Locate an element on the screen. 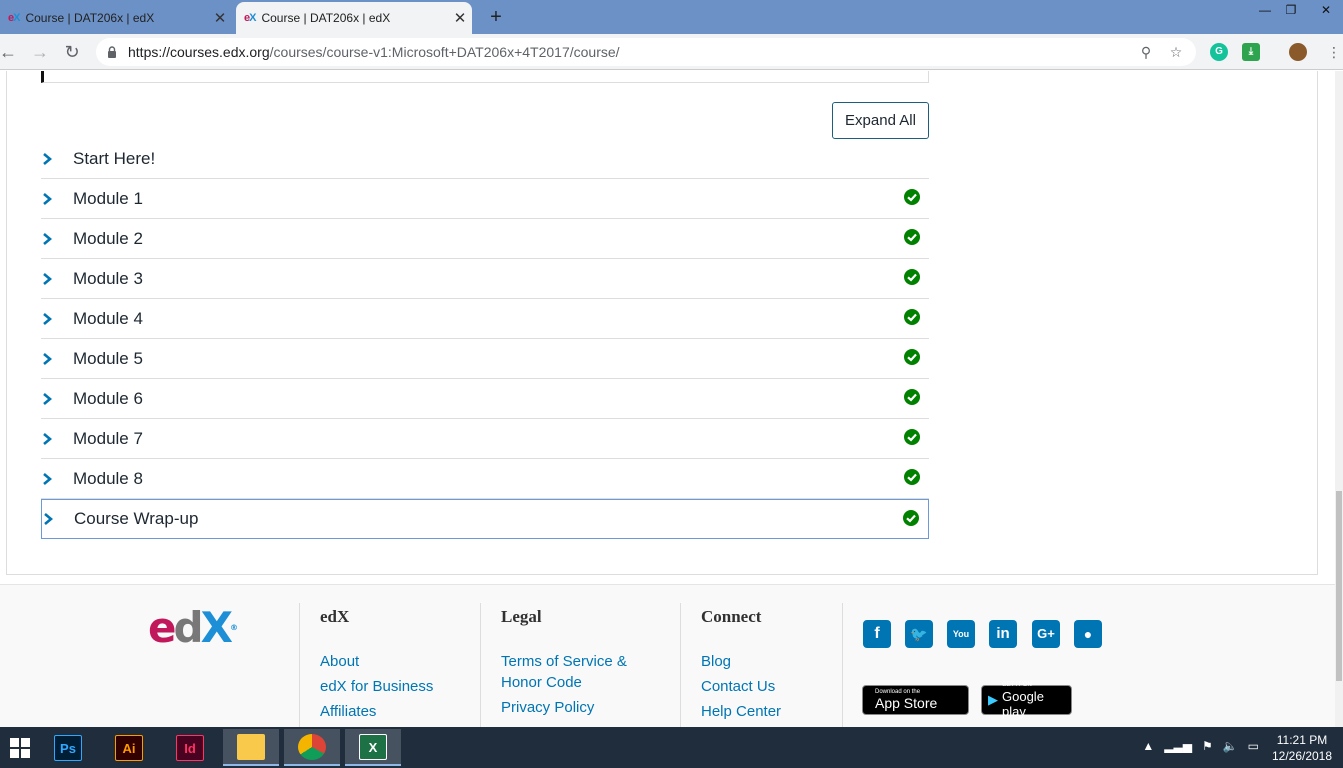  outline-section-row: Module 7 is located at coordinates (485, 439).